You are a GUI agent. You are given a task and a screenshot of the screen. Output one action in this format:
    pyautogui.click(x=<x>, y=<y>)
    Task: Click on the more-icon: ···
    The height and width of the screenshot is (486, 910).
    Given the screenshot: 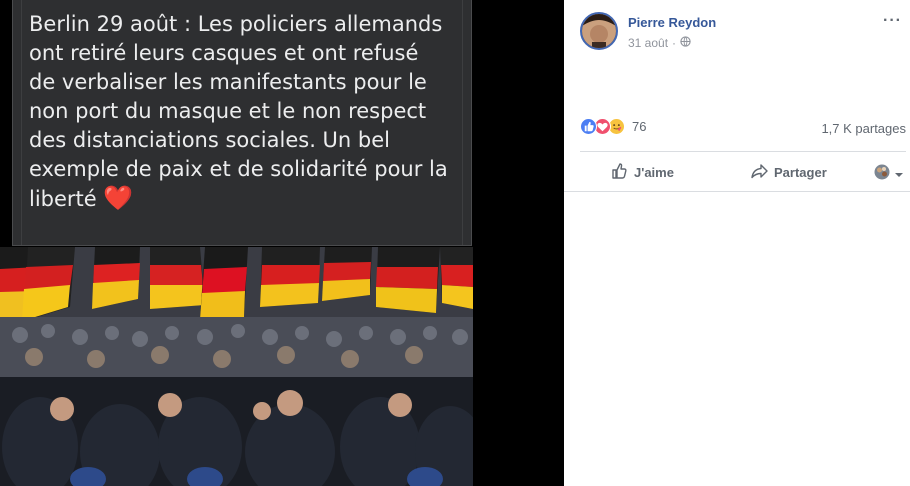 What is the action you would take?
    pyautogui.click(x=892, y=21)
    